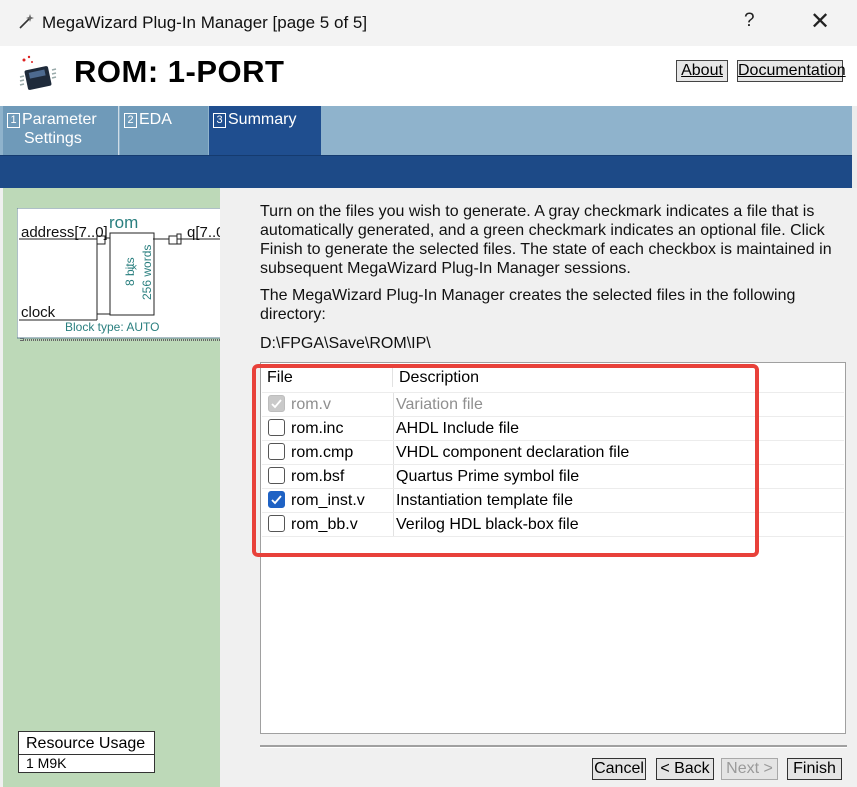 The height and width of the screenshot is (787, 857). I want to click on next-button: Next >, so click(749, 769).